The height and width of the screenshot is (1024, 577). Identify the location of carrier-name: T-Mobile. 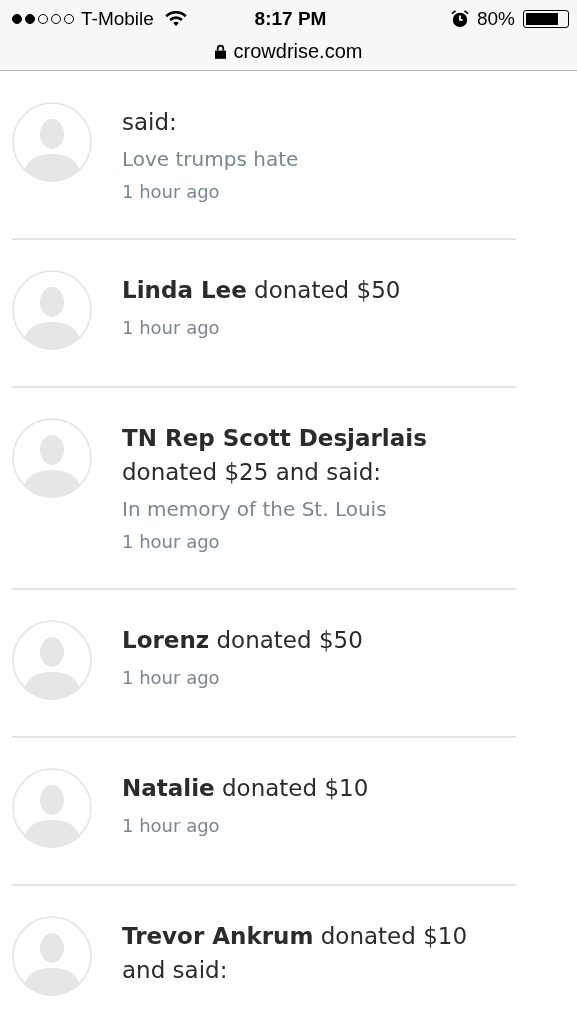
(117, 19).